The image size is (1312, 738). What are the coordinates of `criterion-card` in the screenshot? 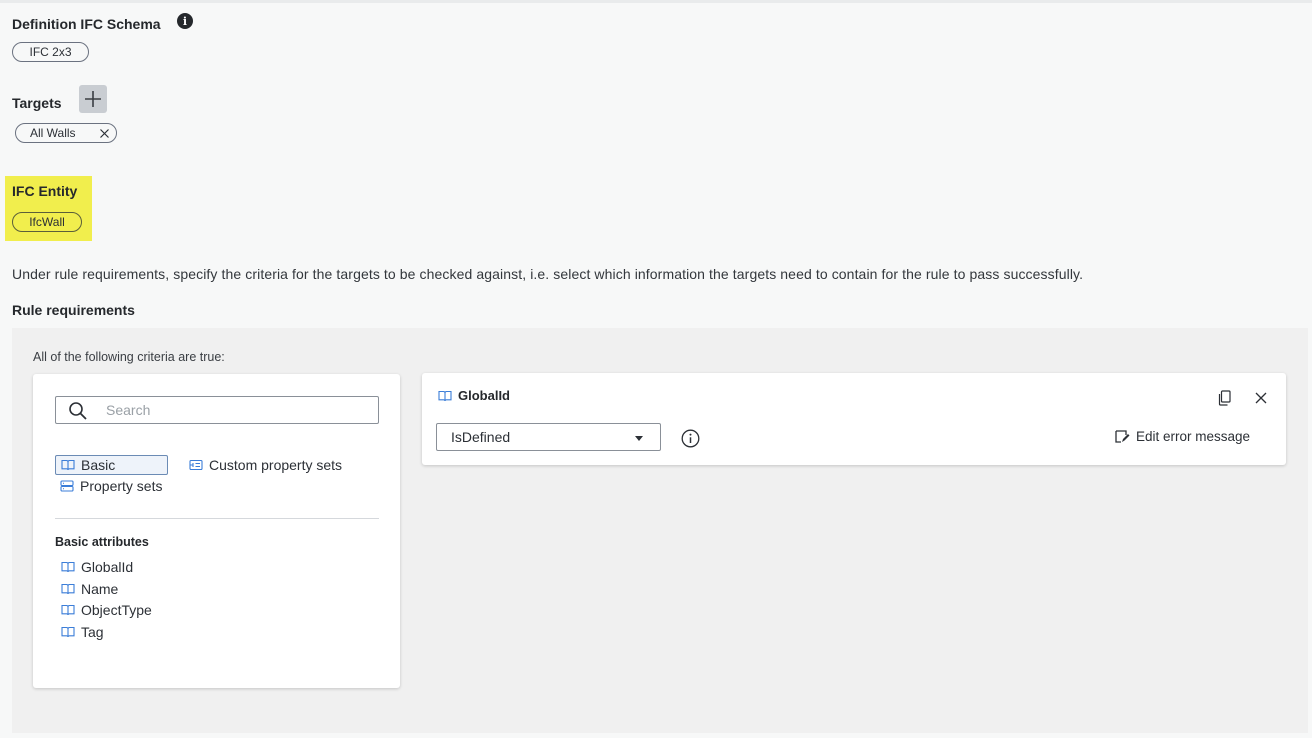 It's located at (854, 419).